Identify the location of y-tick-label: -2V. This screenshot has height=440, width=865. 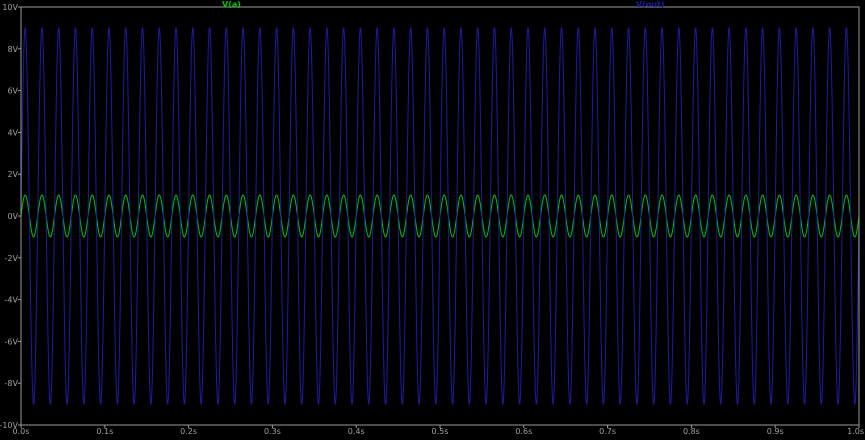
(12, 258).